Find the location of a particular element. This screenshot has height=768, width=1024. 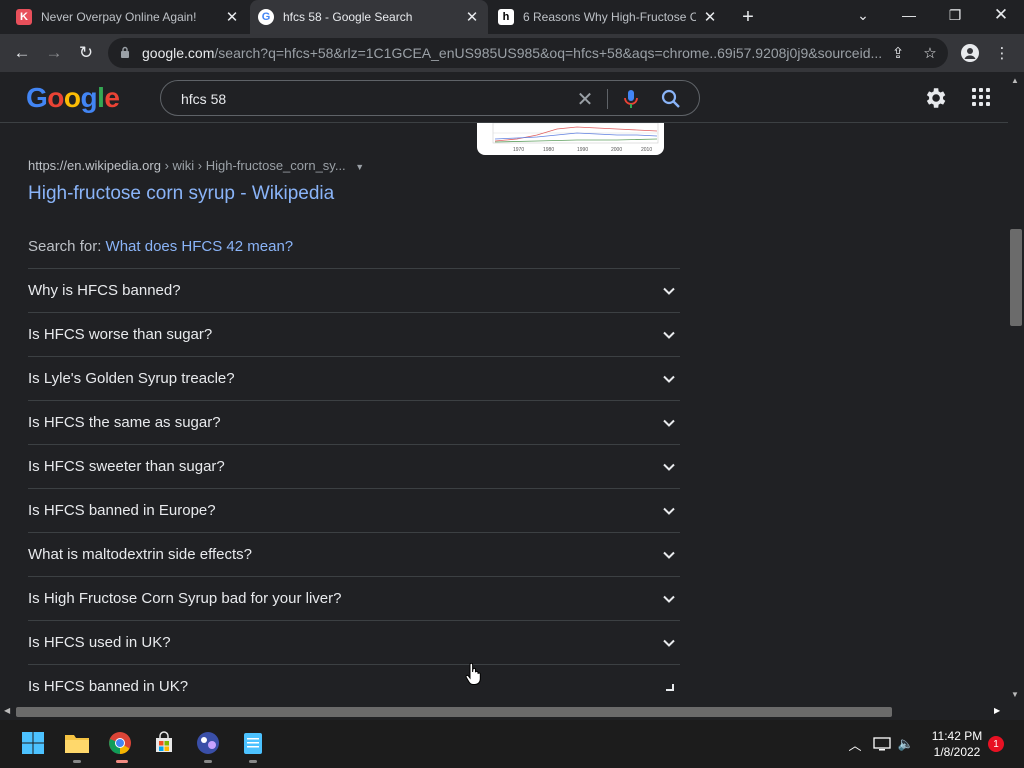

clock-time: 11:42 PM is located at coordinates (957, 736).